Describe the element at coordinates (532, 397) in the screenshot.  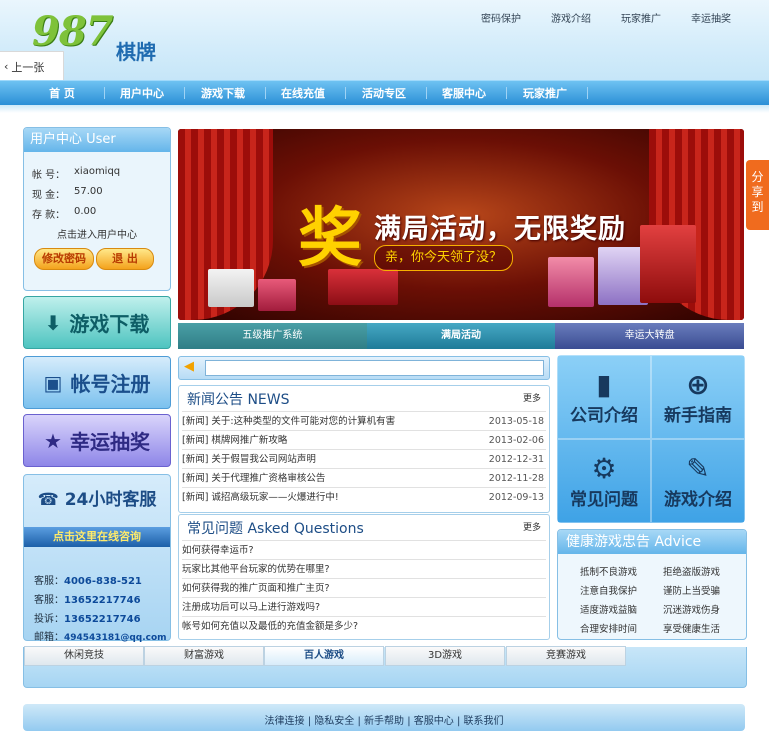
I see `news-more-link: 更多` at that location.